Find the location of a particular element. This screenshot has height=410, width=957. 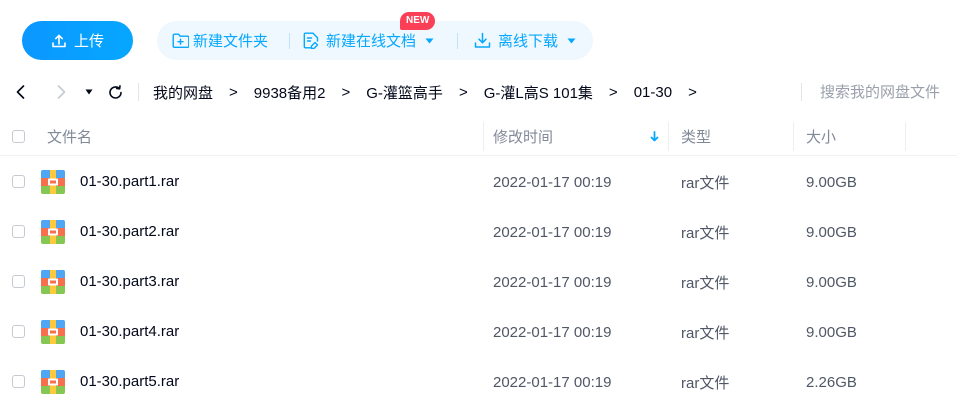

document-edit-icon is located at coordinates (311, 40).